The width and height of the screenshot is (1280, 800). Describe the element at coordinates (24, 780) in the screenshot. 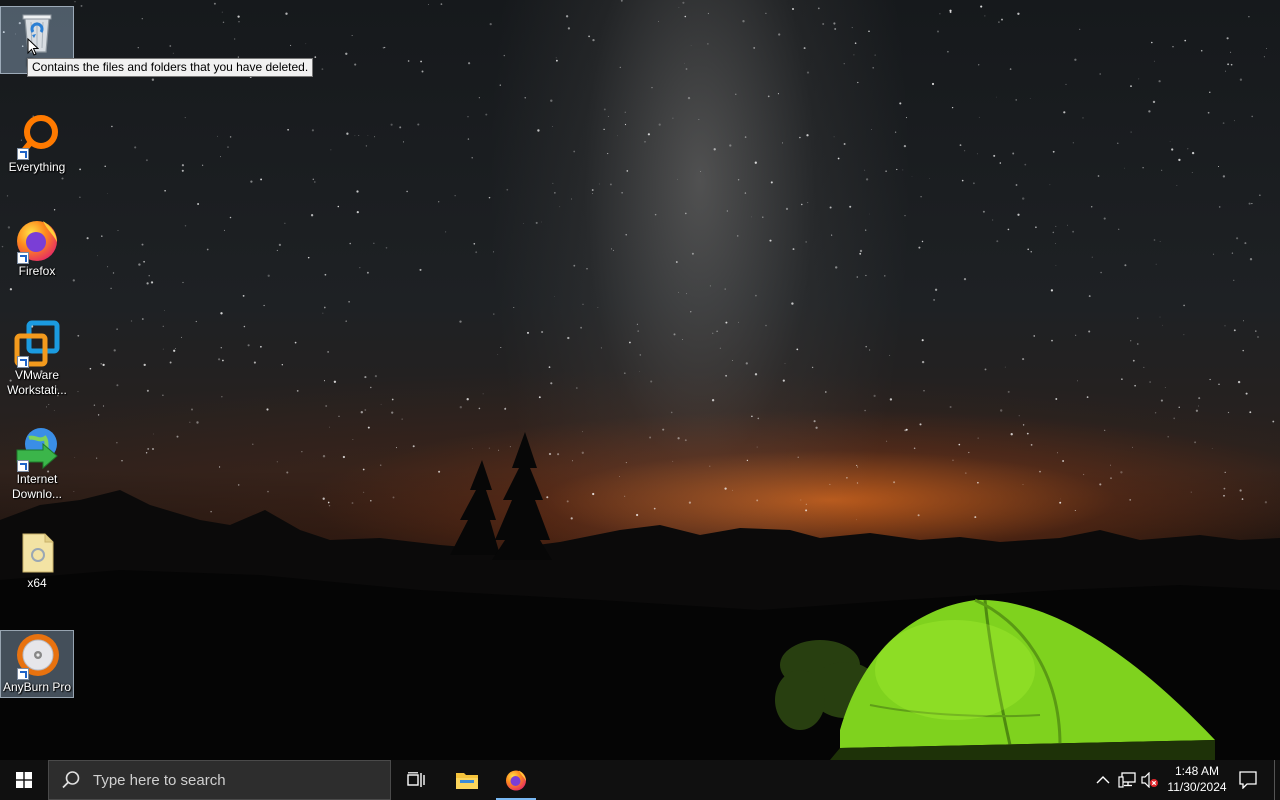

I see `start-button` at that location.